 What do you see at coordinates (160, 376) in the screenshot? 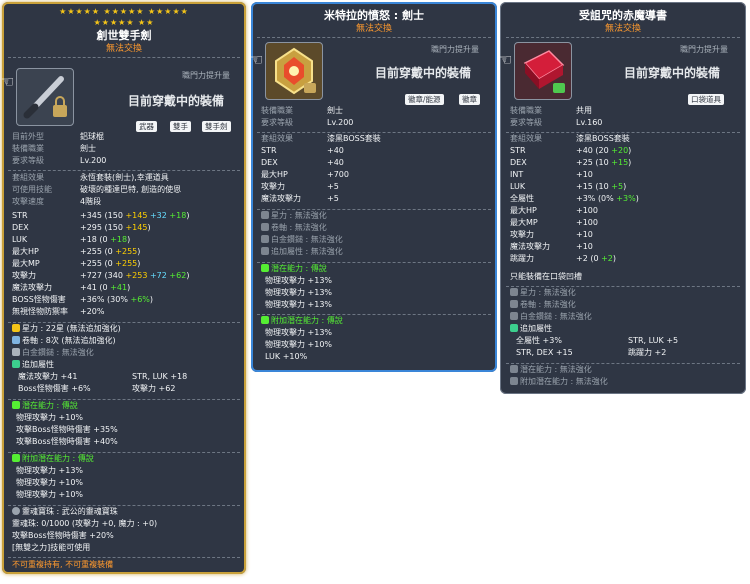
I see `extra-option-2: STR, LUK +18` at bounding box center [160, 376].